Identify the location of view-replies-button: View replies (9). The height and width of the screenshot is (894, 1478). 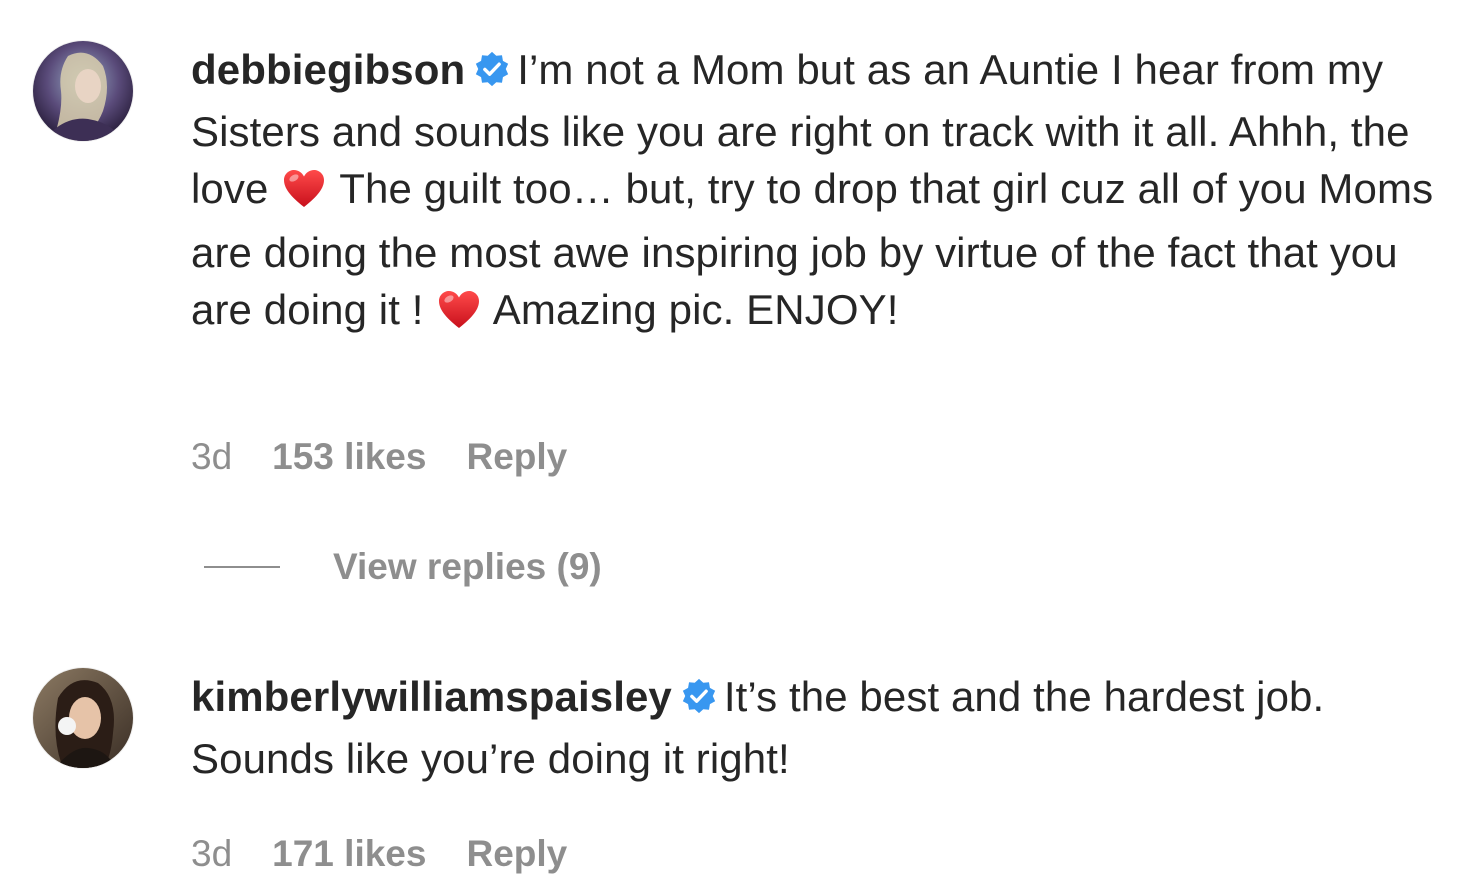
(403, 567).